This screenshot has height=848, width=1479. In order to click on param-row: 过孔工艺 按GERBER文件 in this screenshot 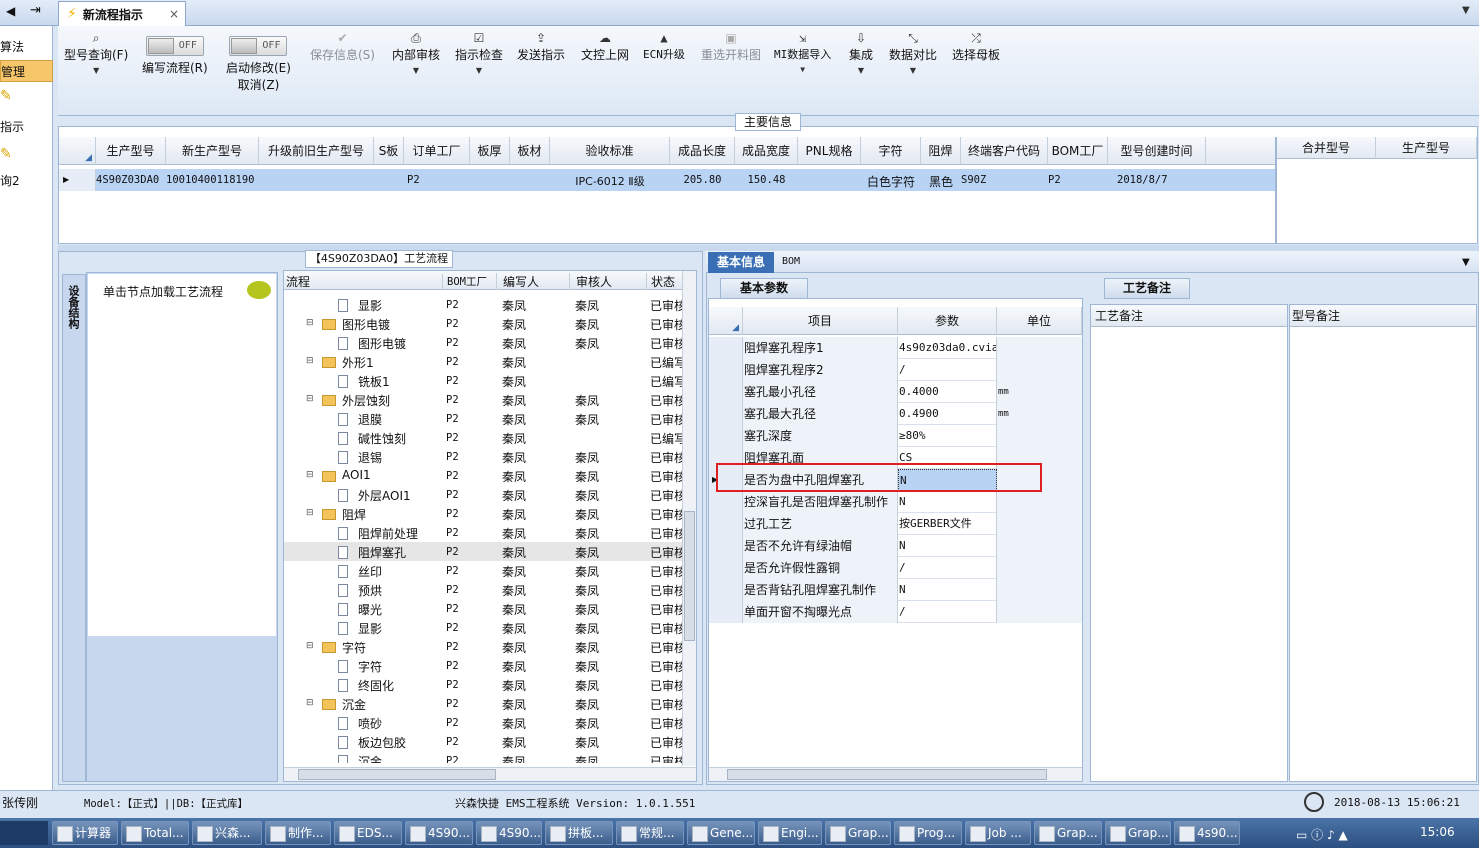, I will do `click(895, 524)`.